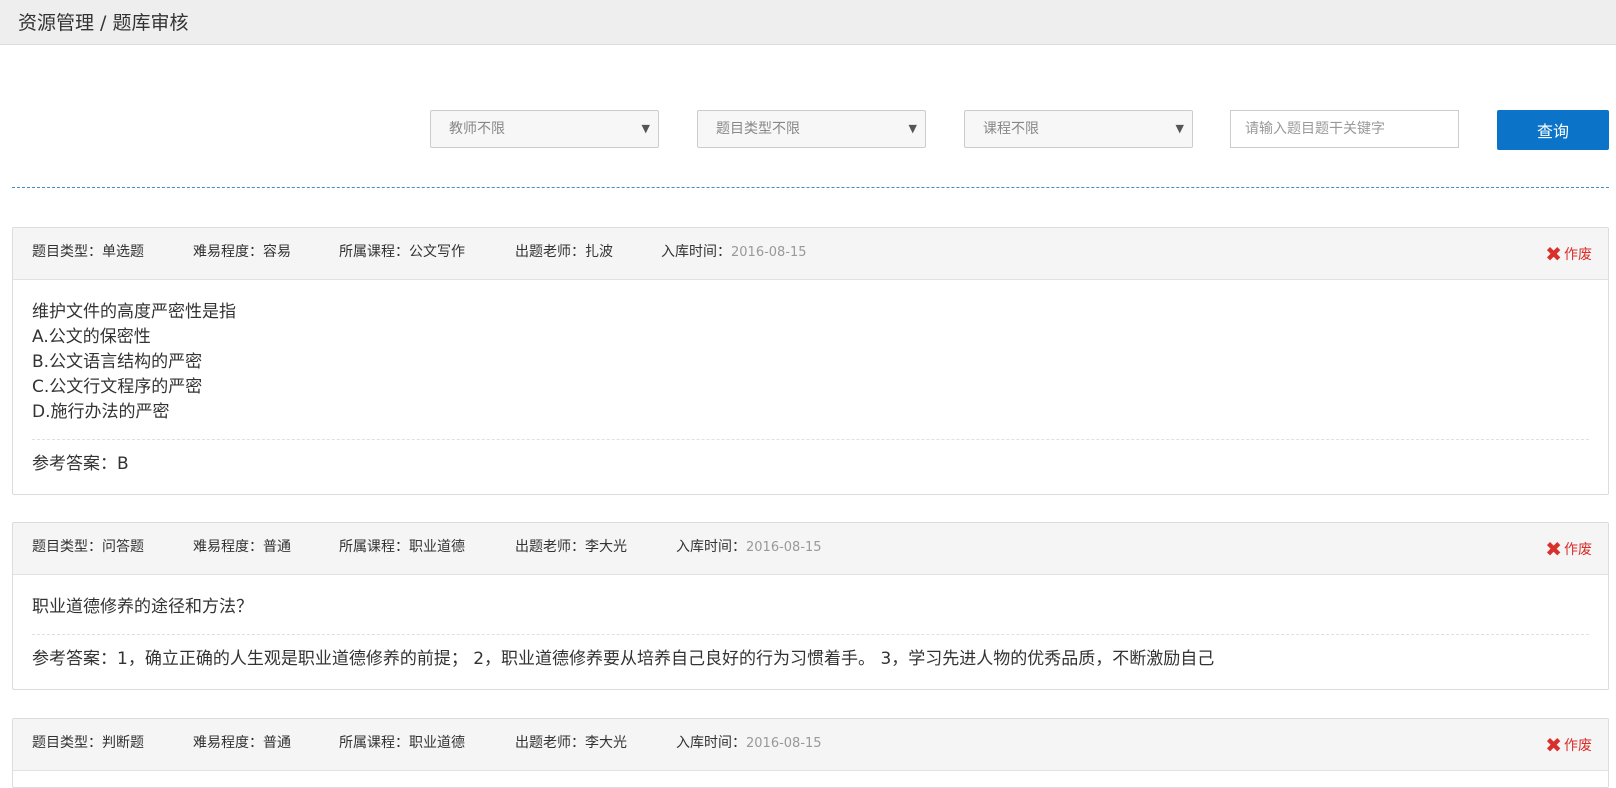 The height and width of the screenshot is (788, 1616). What do you see at coordinates (142, 607) in the screenshot?
I see `question-text: 职业道德修养的途径和方法？` at bounding box center [142, 607].